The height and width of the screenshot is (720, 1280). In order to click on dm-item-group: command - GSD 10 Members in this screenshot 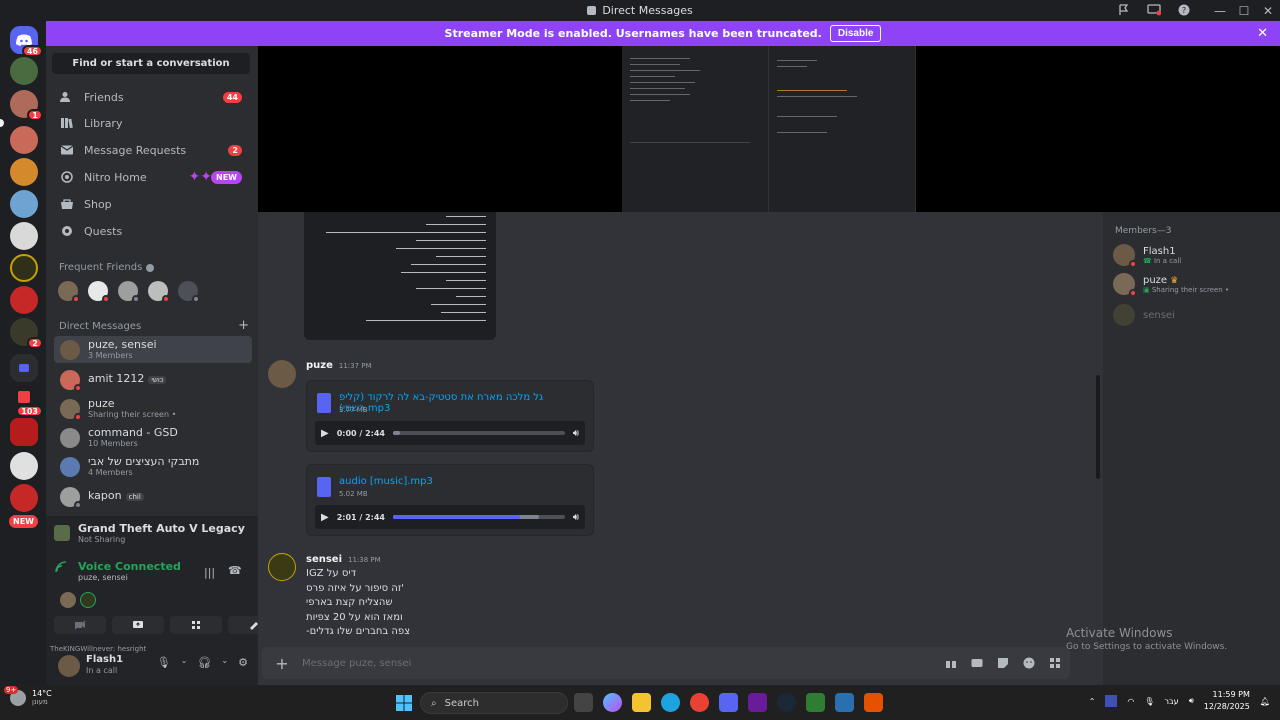, I will do `click(153, 437)`.